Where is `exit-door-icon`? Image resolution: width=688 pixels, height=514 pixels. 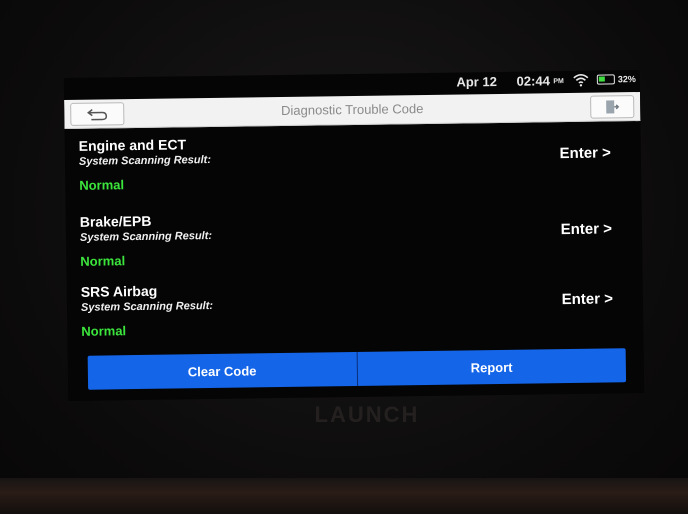
exit-door-icon is located at coordinates (613, 107).